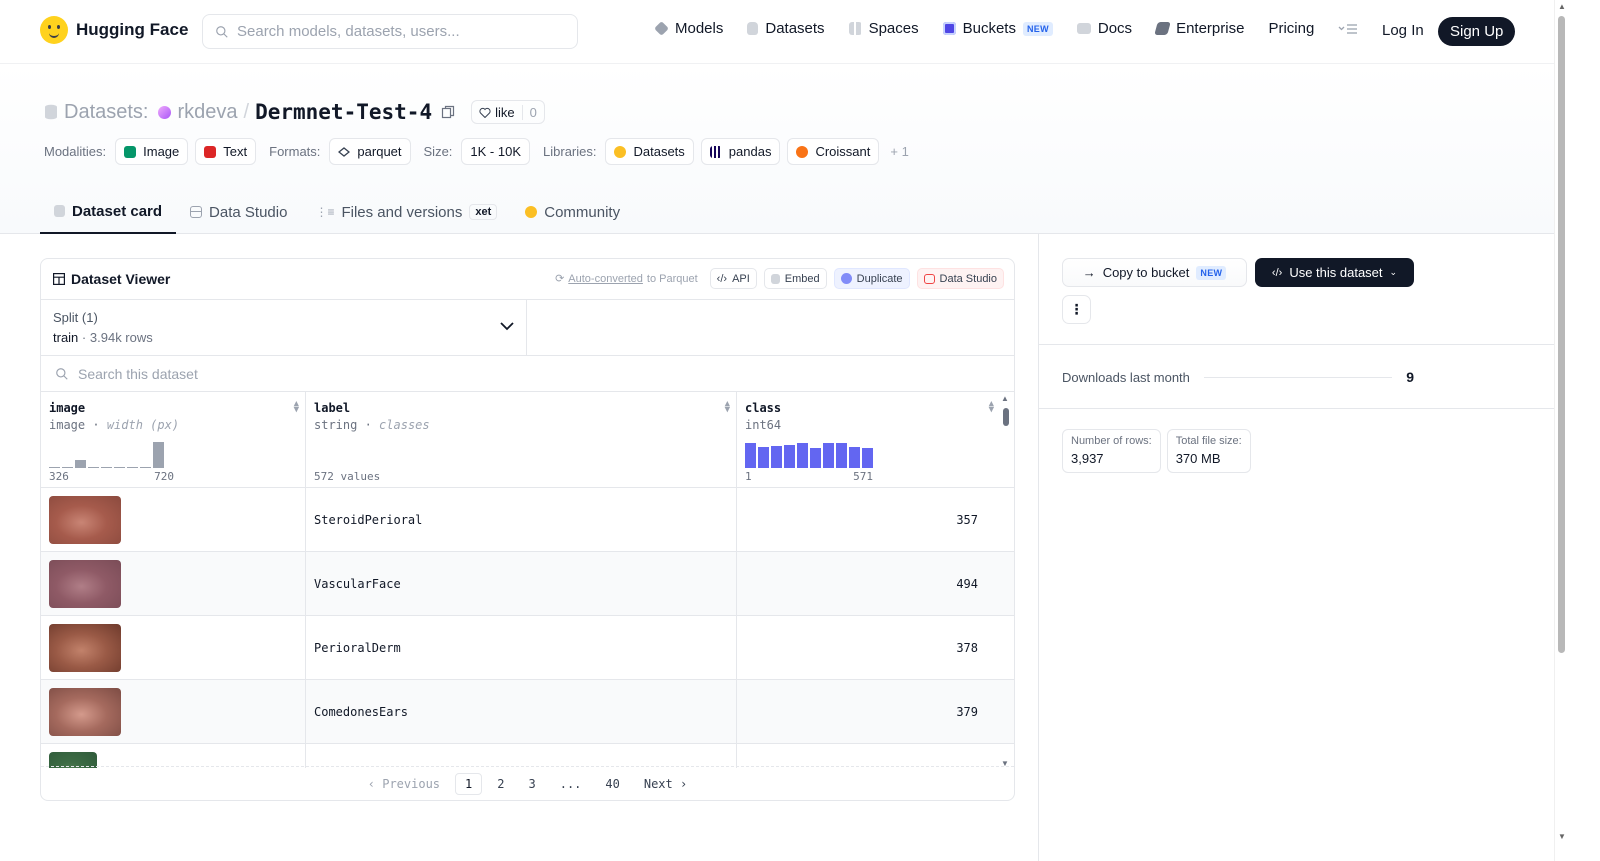  I want to click on nav-models: Models, so click(688, 28).